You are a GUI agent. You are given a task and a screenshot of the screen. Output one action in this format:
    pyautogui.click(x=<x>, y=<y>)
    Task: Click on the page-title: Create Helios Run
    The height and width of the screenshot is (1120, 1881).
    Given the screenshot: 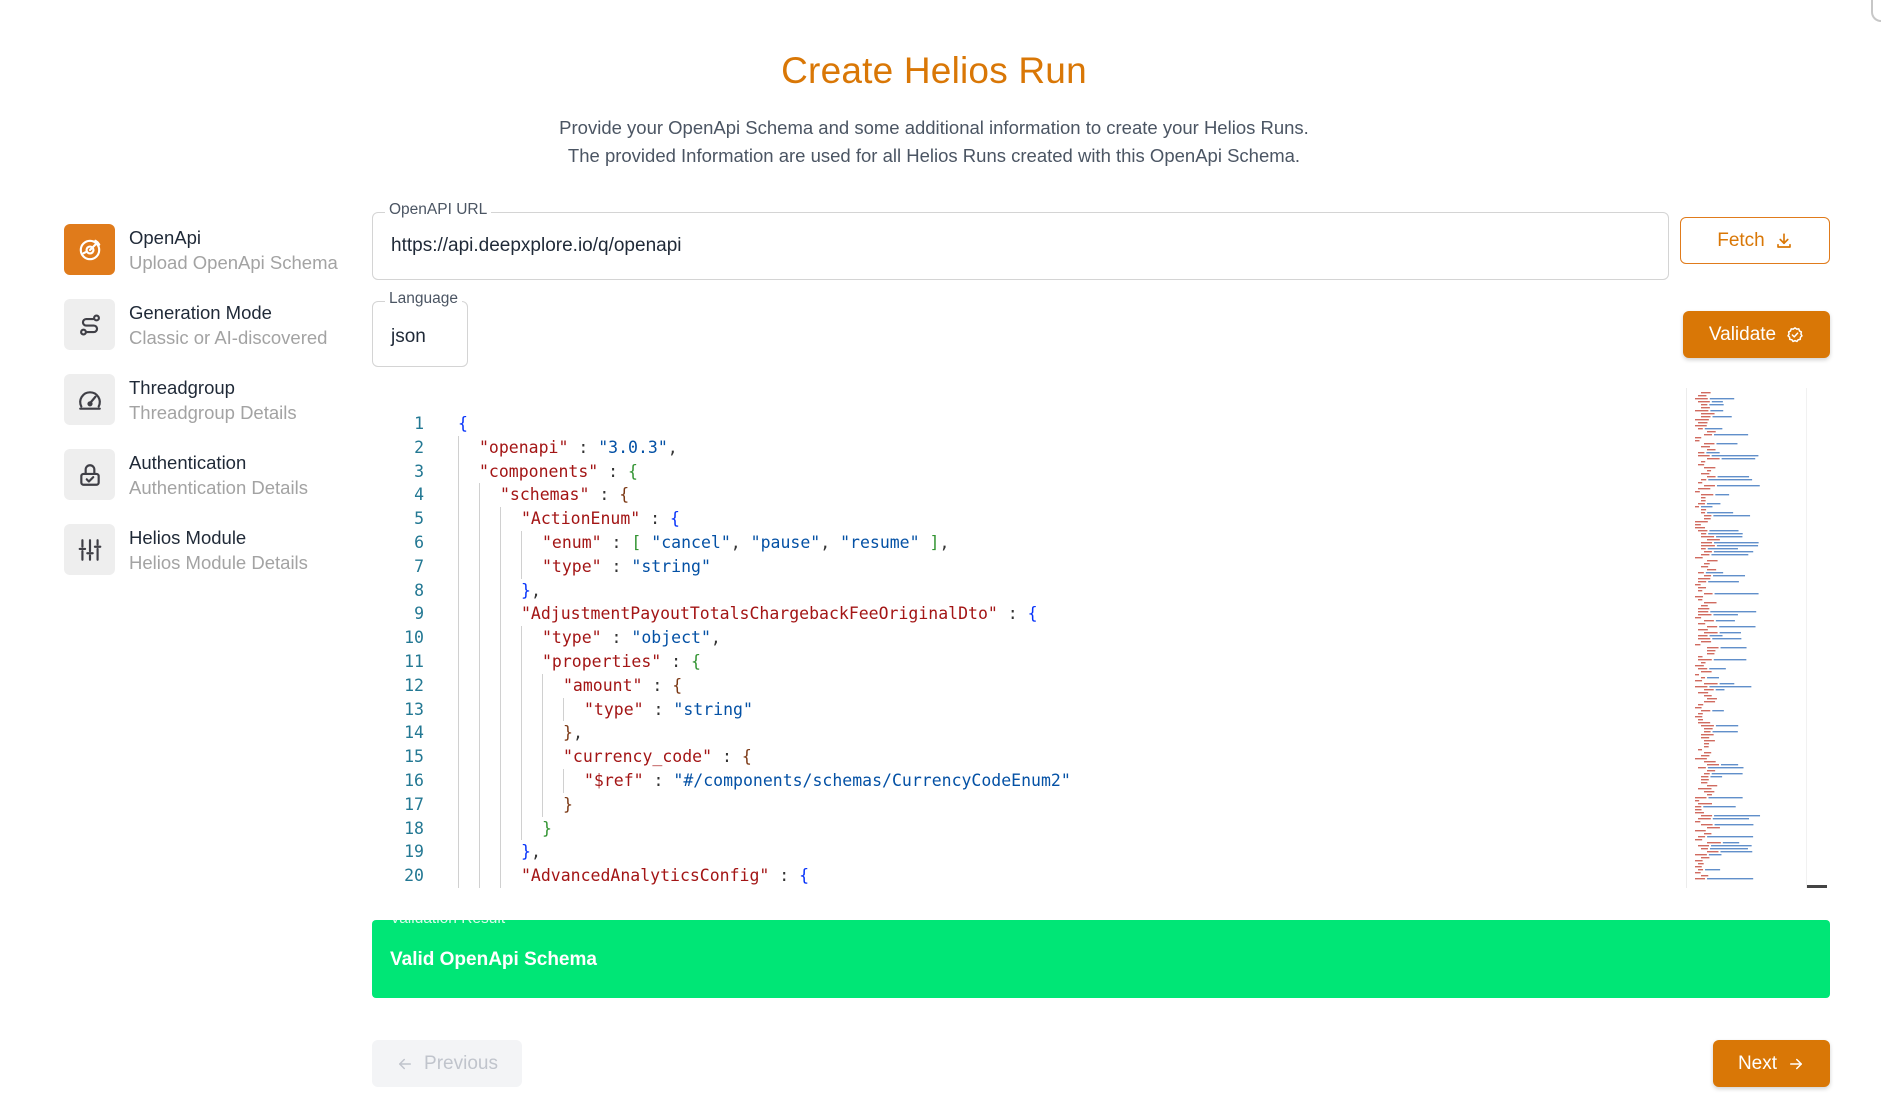 What is the action you would take?
    pyautogui.click(x=934, y=70)
    